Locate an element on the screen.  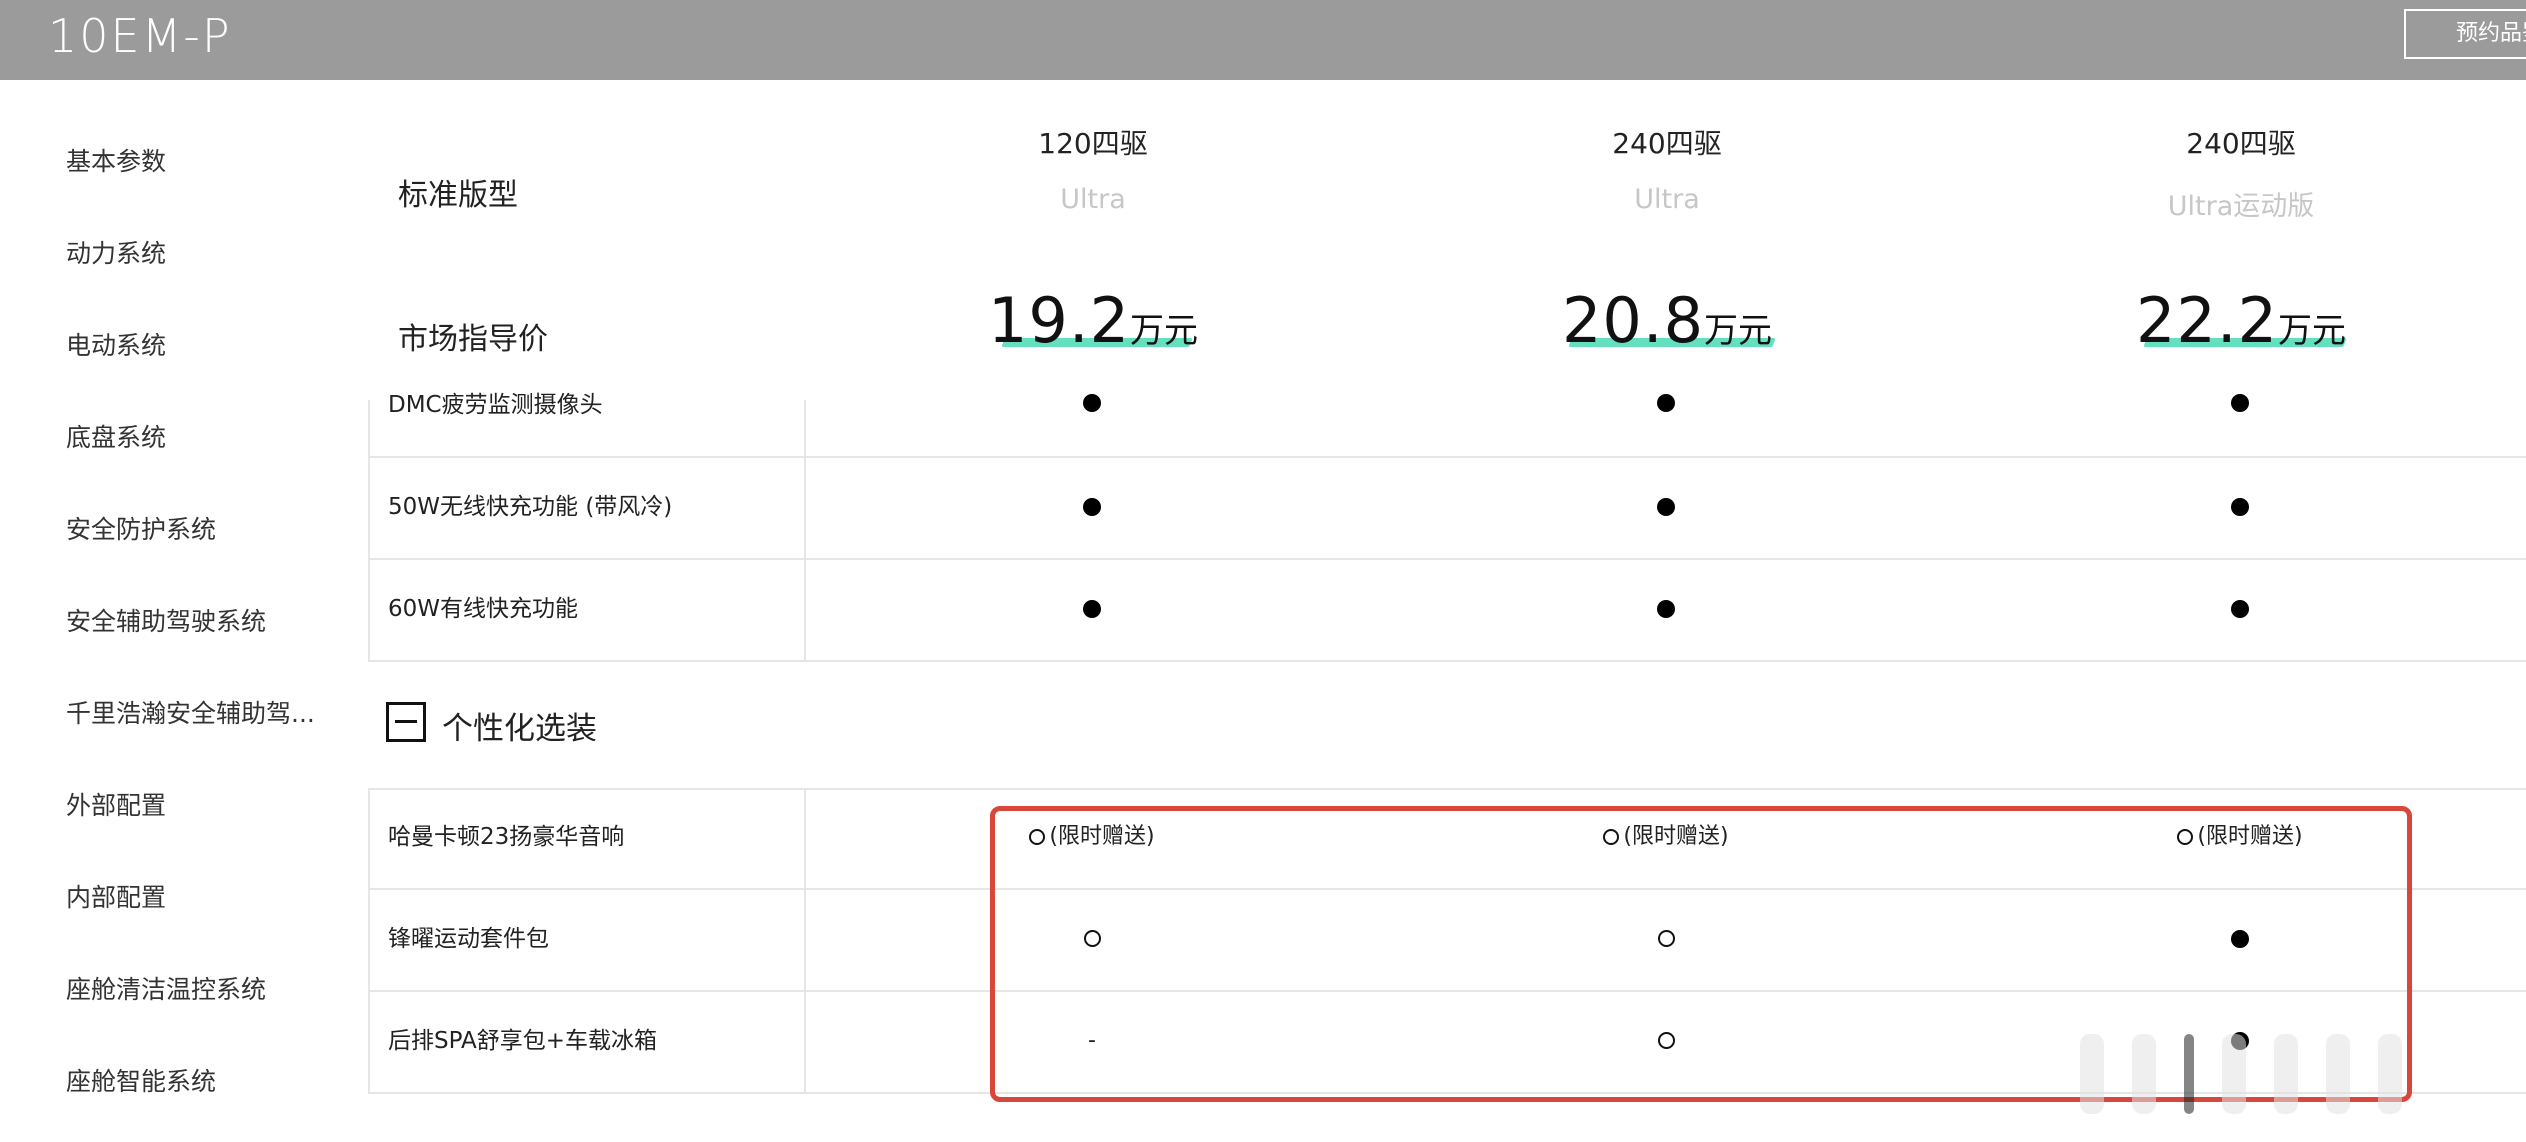
table-row-label: 后排SPA舒享包+车载冰箱 is located at coordinates (523, 1041).